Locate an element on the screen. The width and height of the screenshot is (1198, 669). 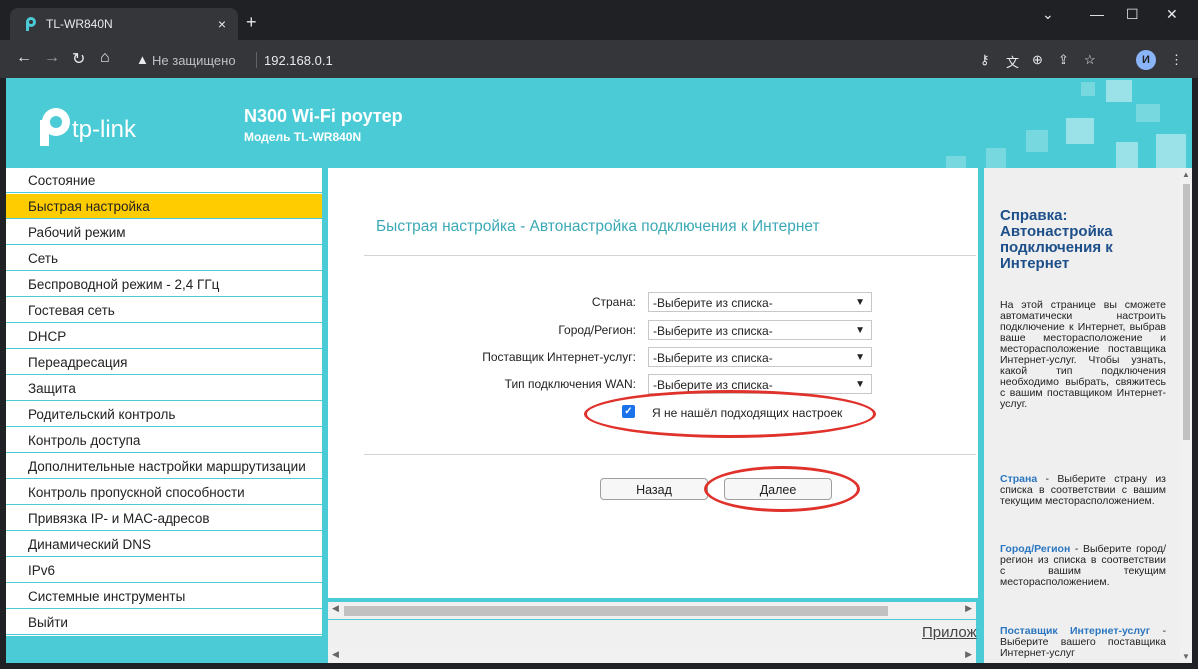
isp-select: -Выберите из списка- ▼ is located at coordinates (760, 357).